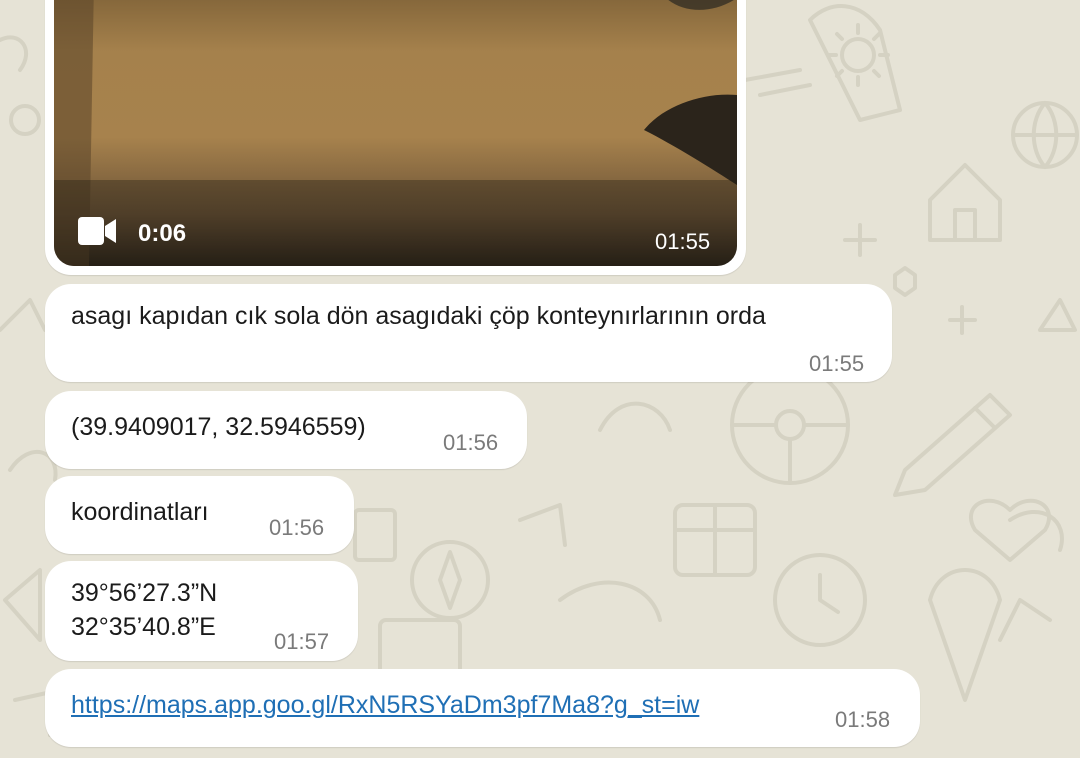 The height and width of the screenshot is (758, 1080). I want to click on message-bubble: 39°56’27.3”N 32°35’40.8”E 01:57, so click(201, 611).